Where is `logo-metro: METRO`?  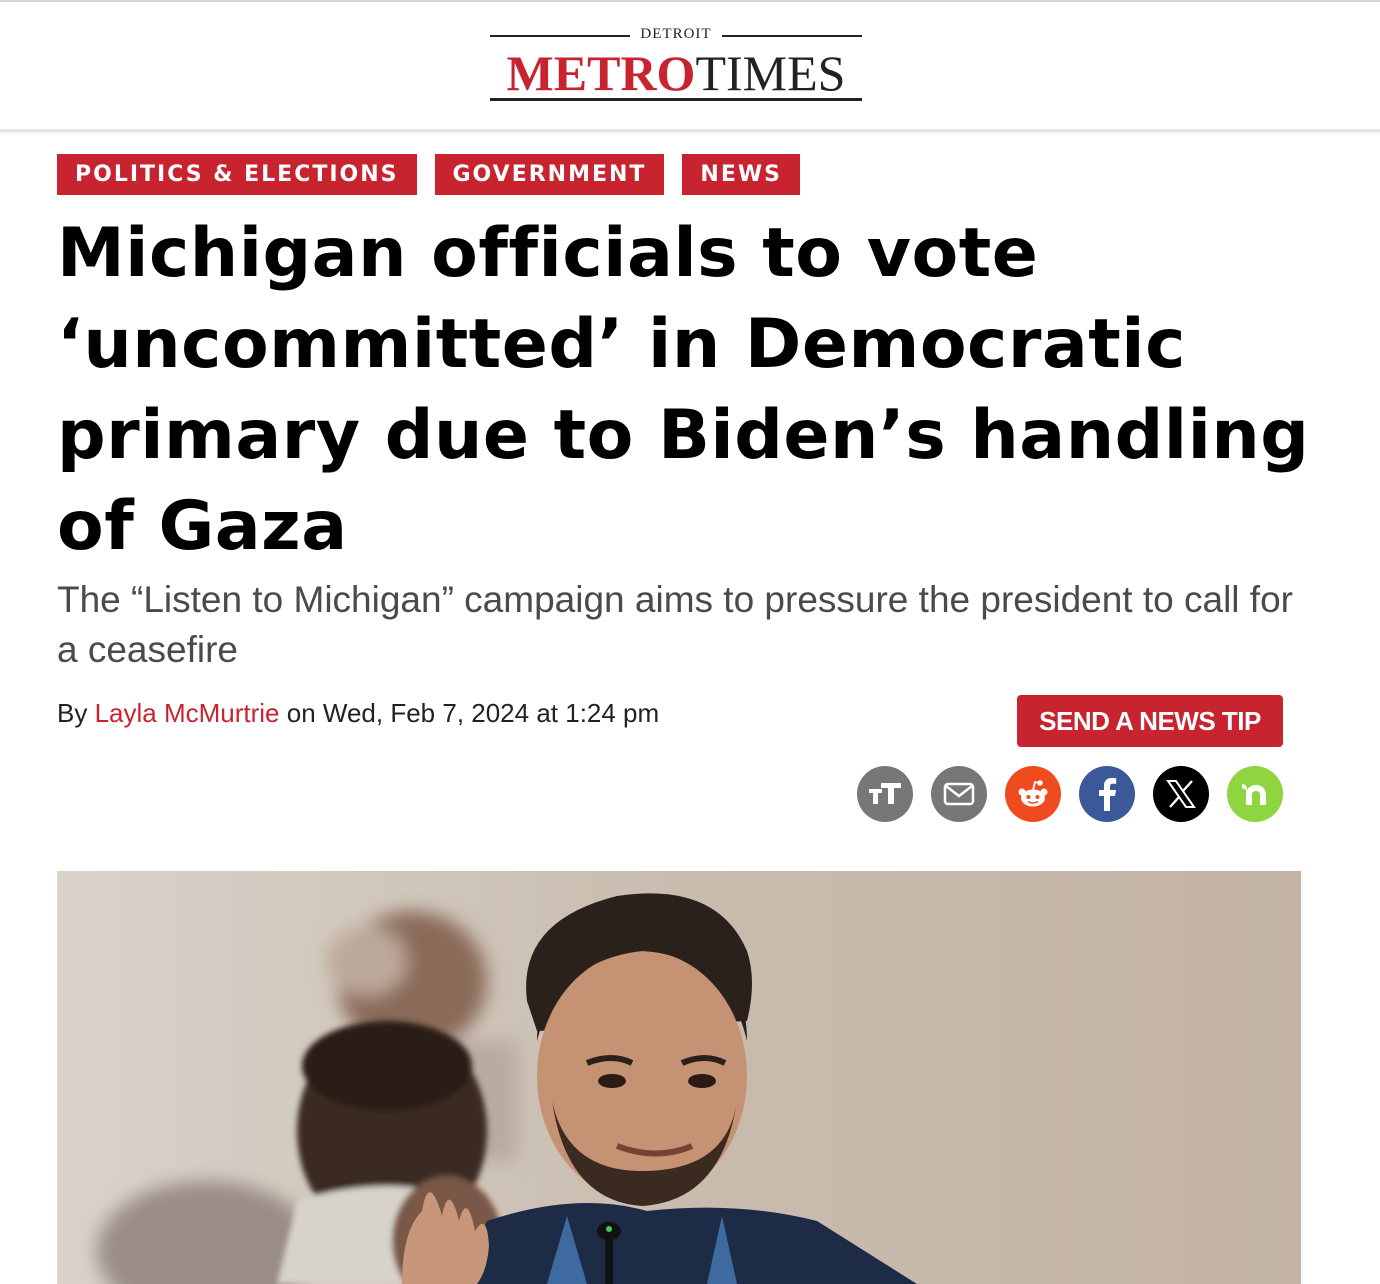
logo-metro: METRO is located at coordinates (601, 73).